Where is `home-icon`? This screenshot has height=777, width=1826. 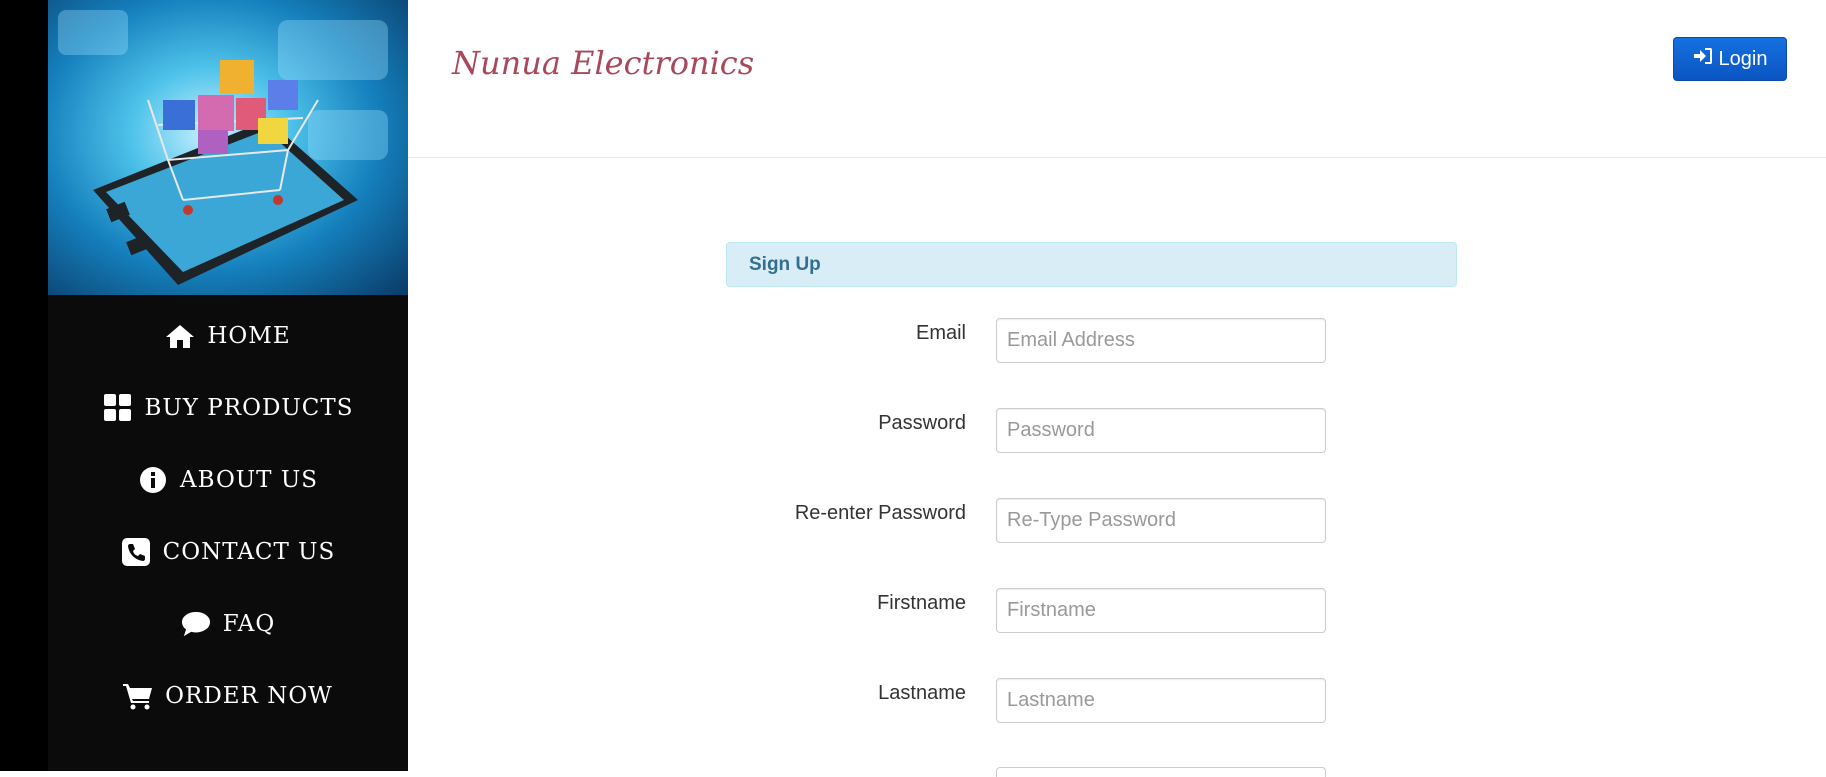 home-icon is located at coordinates (180, 336).